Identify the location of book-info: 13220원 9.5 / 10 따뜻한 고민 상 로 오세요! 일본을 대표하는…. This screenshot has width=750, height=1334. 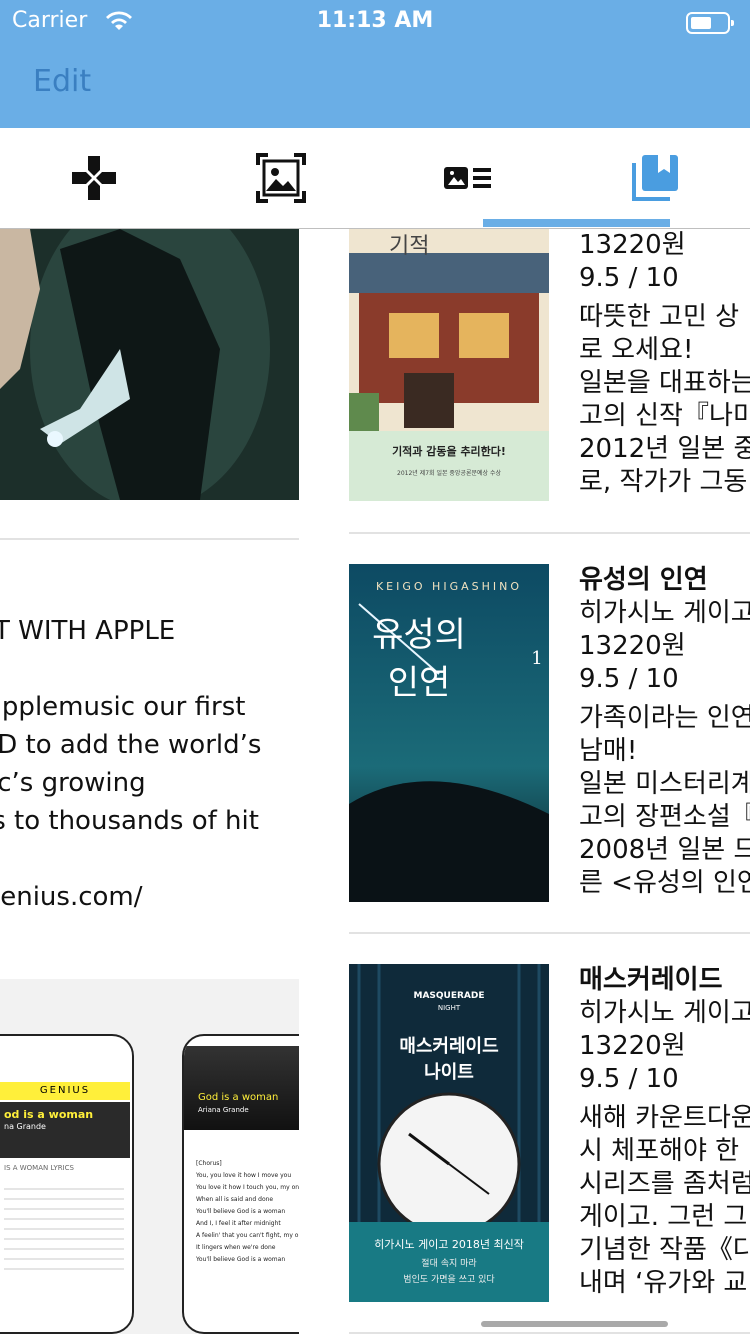
(664, 364).